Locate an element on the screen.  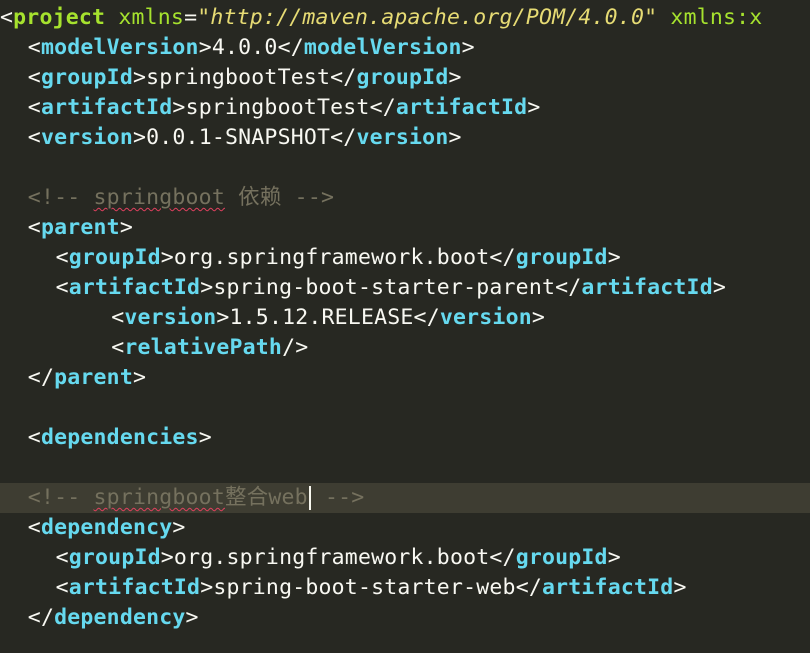
xml-attribute-name: xmlns is located at coordinates (151, 17).